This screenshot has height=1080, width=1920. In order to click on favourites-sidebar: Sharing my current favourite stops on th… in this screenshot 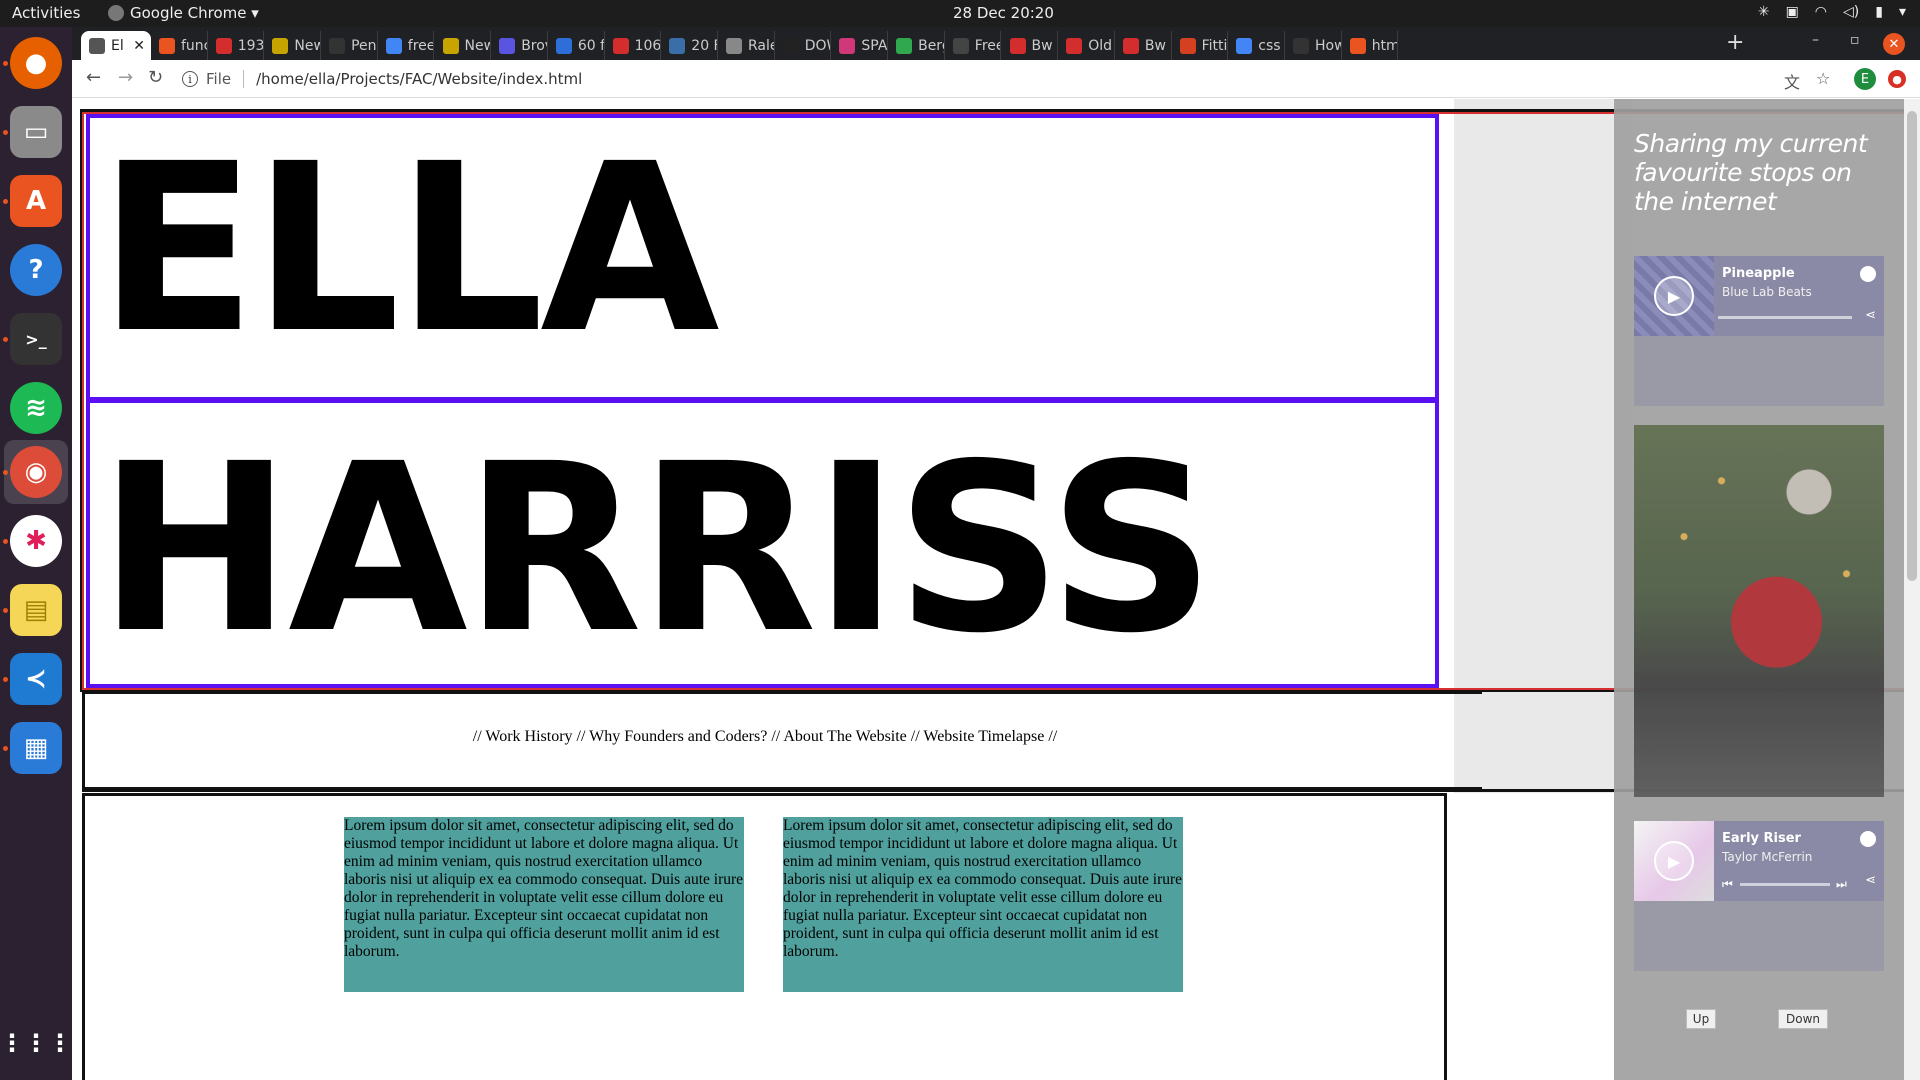, I will do `click(1767, 589)`.